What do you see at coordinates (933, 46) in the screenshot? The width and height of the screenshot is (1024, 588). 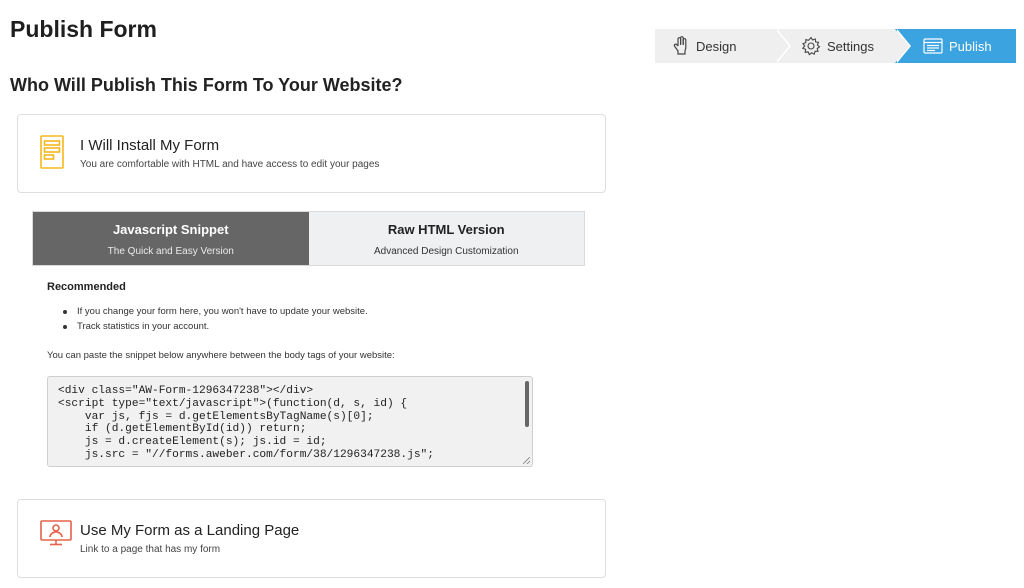 I see `browser-window-icon` at bounding box center [933, 46].